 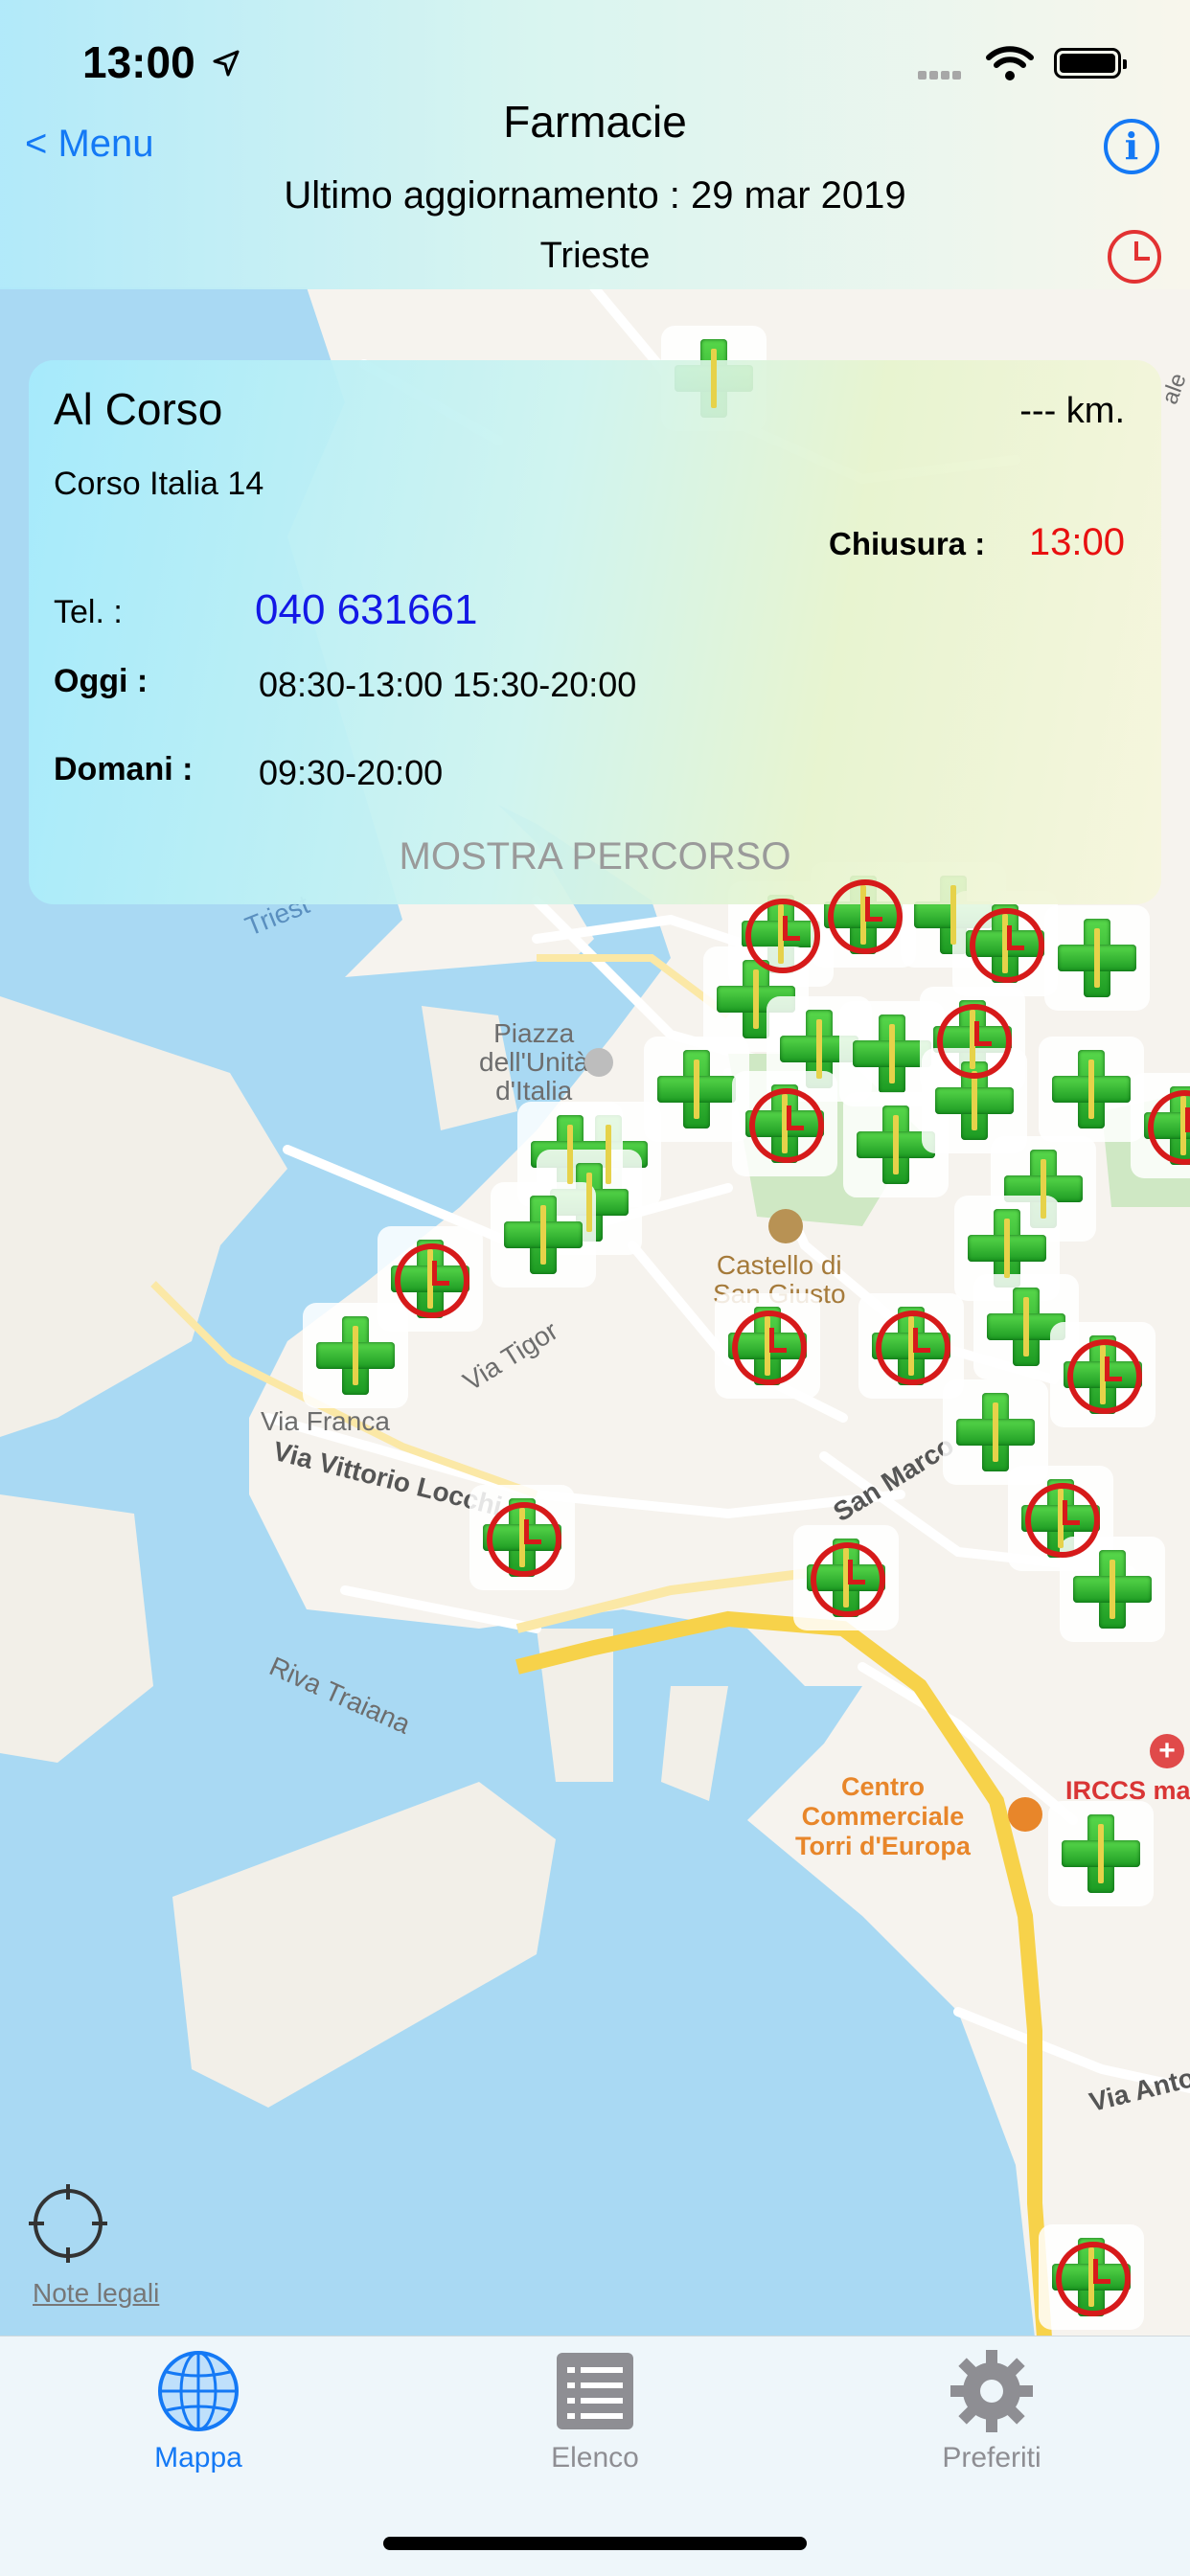 What do you see at coordinates (448, 685) in the screenshot?
I see `today-hours: 08:30-13:00 15:30-20:00` at bounding box center [448, 685].